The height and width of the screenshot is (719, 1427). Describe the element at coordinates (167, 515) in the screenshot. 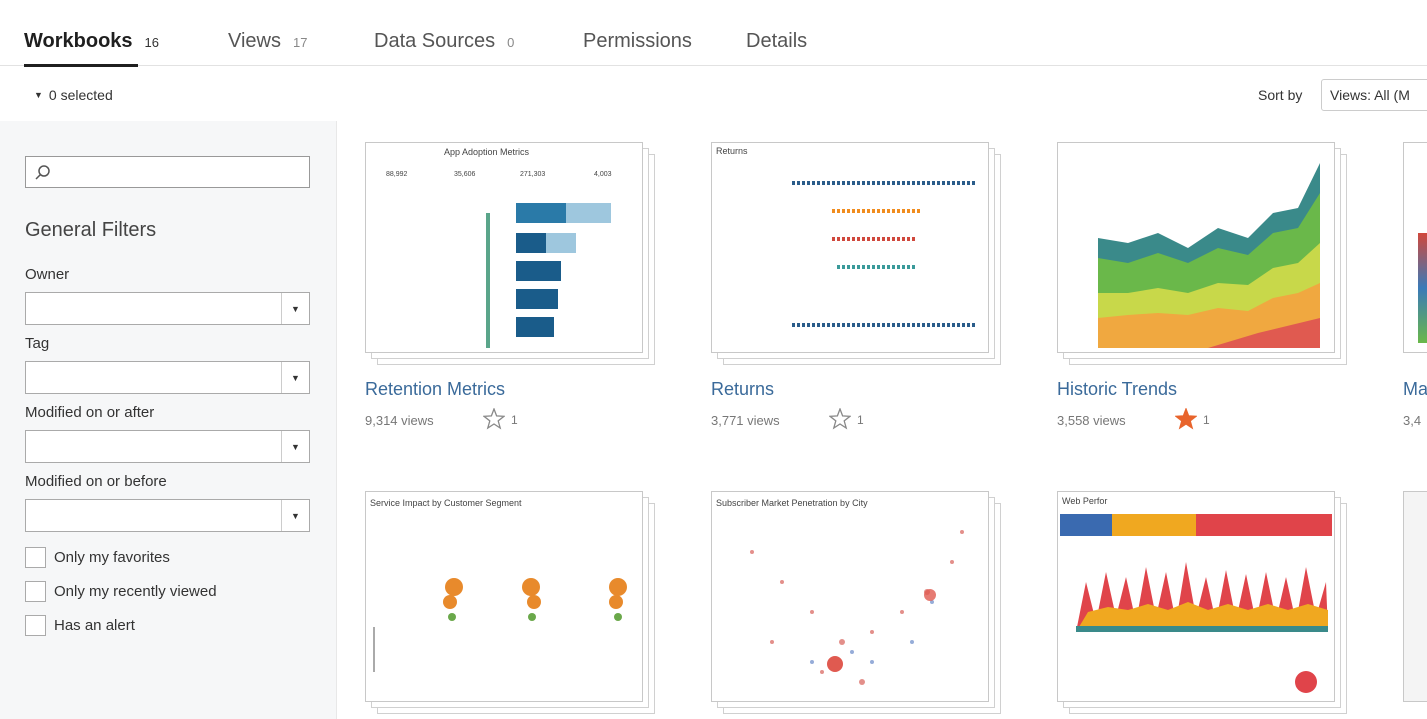

I see `modified-before-select: ▼` at that location.